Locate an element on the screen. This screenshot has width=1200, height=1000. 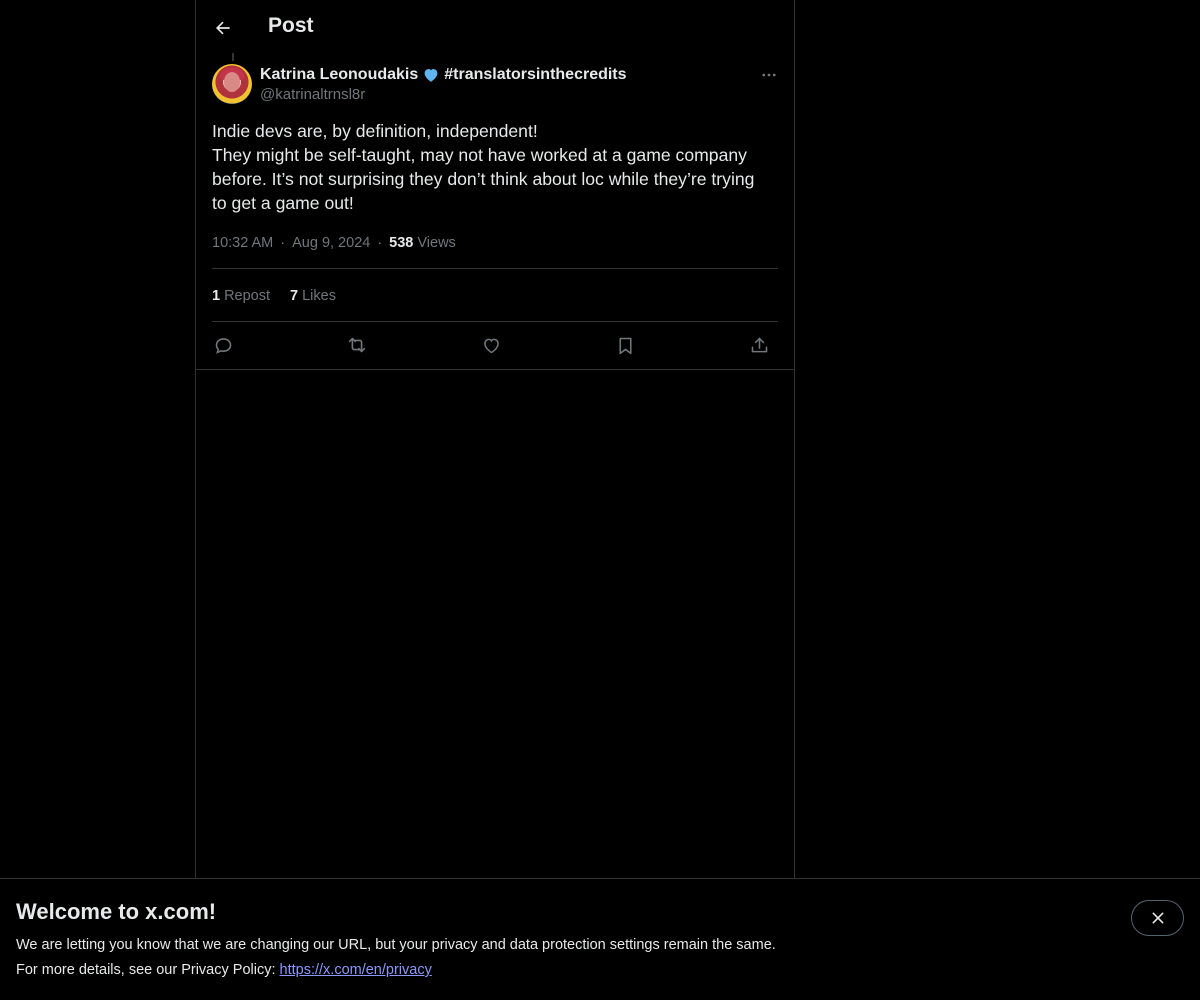
share-icon is located at coordinates (759, 344).